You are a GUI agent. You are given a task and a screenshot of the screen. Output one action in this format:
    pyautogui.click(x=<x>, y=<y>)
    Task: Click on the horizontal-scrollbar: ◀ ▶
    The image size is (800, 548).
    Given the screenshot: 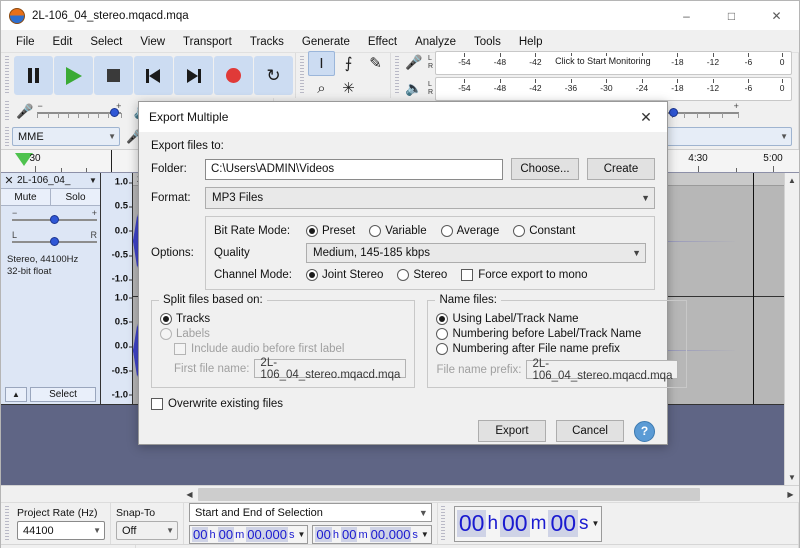 What is the action you would take?
    pyautogui.click(x=400, y=493)
    